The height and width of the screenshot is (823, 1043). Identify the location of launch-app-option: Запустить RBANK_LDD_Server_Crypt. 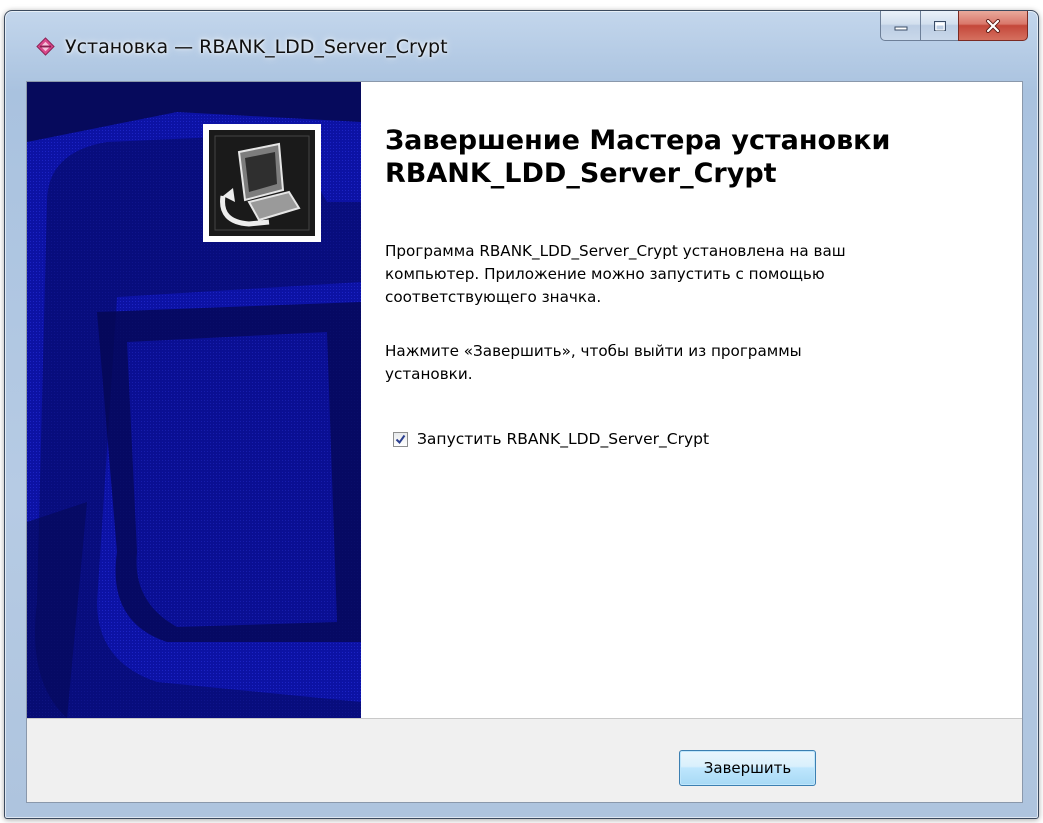
(551, 439).